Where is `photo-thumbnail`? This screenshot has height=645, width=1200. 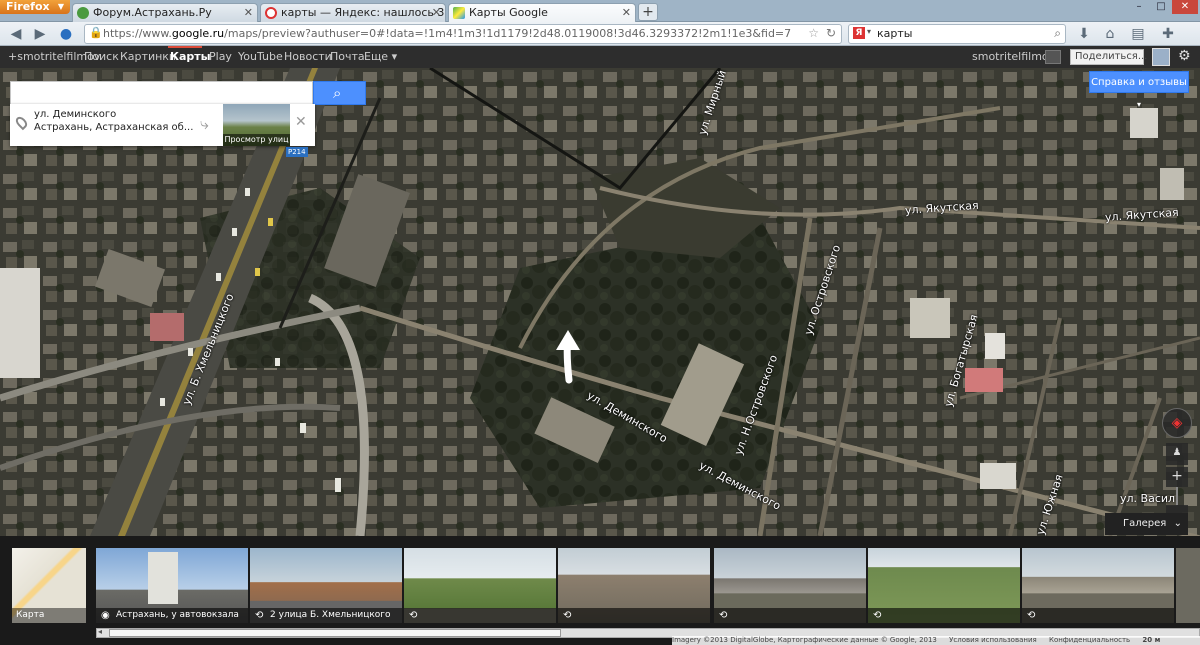 photo-thumbnail is located at coordinates (1188, 585).